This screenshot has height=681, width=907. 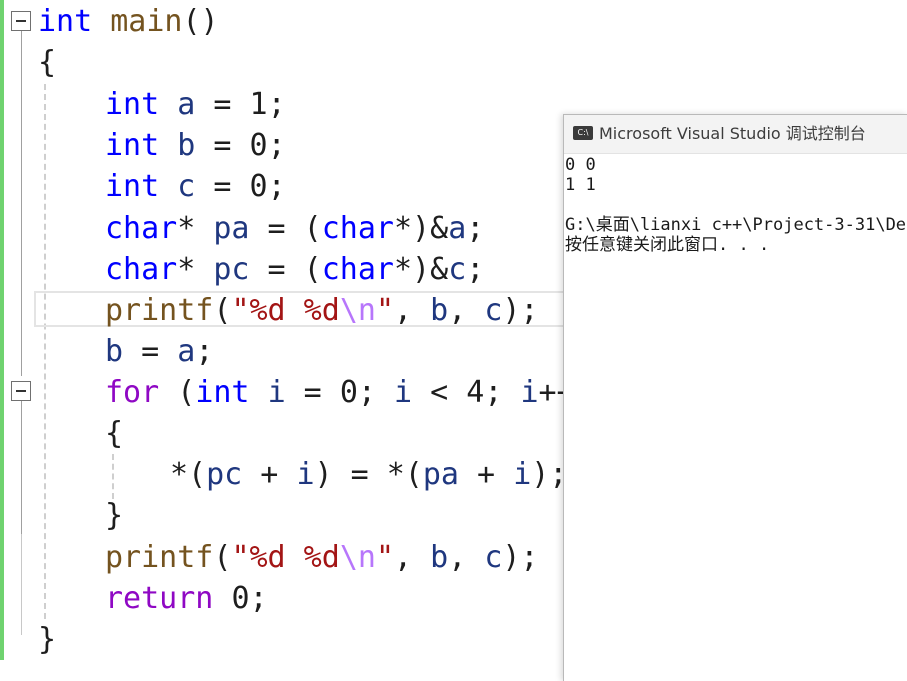 What do you see at coordinates (583, 133) in the screenshot?
I see `console-app-icon: C:\` at bounding box center [583, 133].